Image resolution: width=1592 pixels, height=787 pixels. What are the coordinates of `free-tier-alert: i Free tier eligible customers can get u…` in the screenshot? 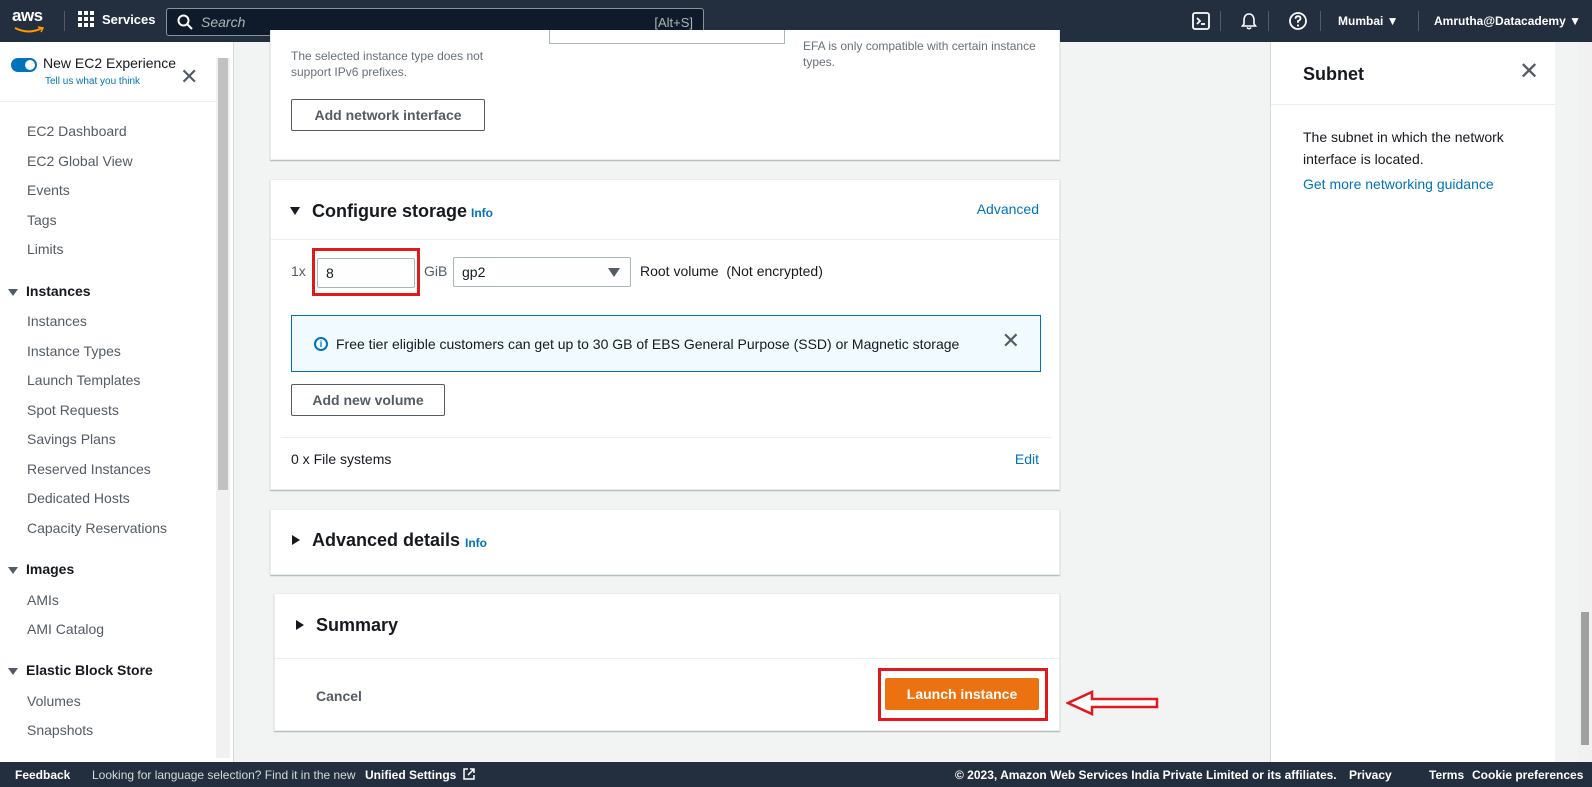 It's located at (666, 343).